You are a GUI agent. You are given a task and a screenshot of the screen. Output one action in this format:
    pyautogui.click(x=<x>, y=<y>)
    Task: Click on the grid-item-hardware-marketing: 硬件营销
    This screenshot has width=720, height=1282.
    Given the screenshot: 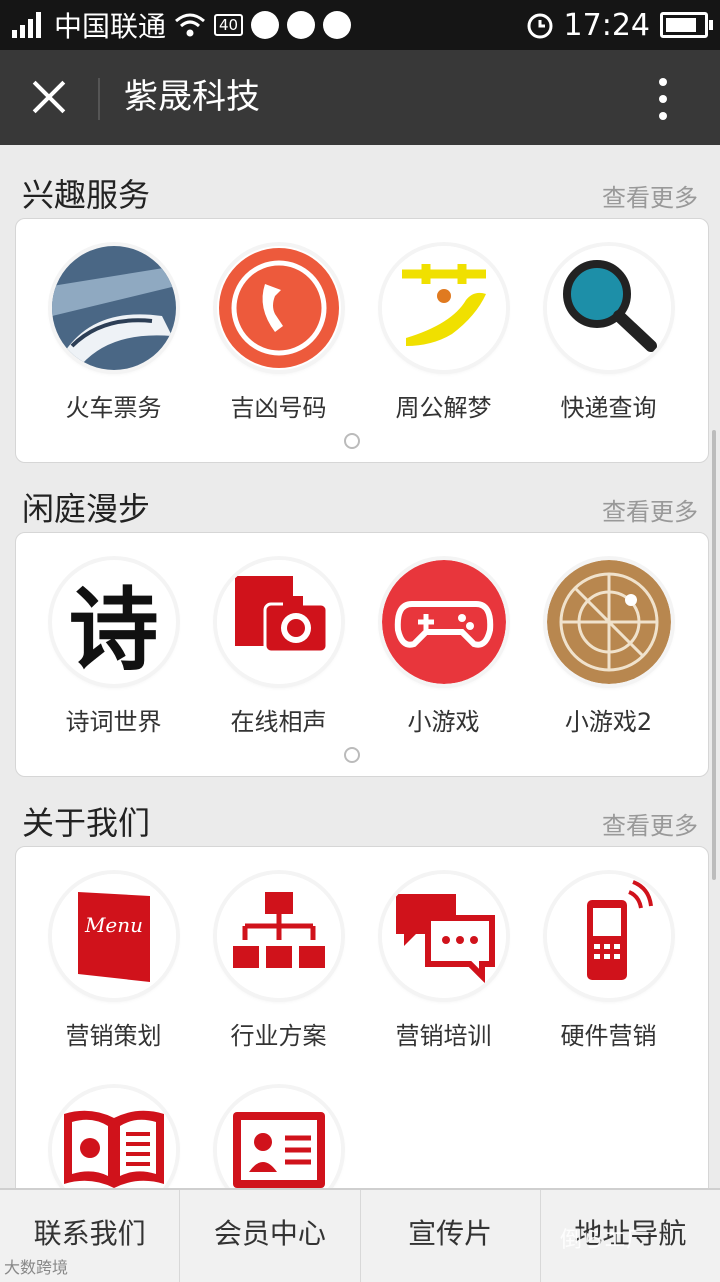 What is the action you would take?
    pyautogui.click(x=608, y=962)
    